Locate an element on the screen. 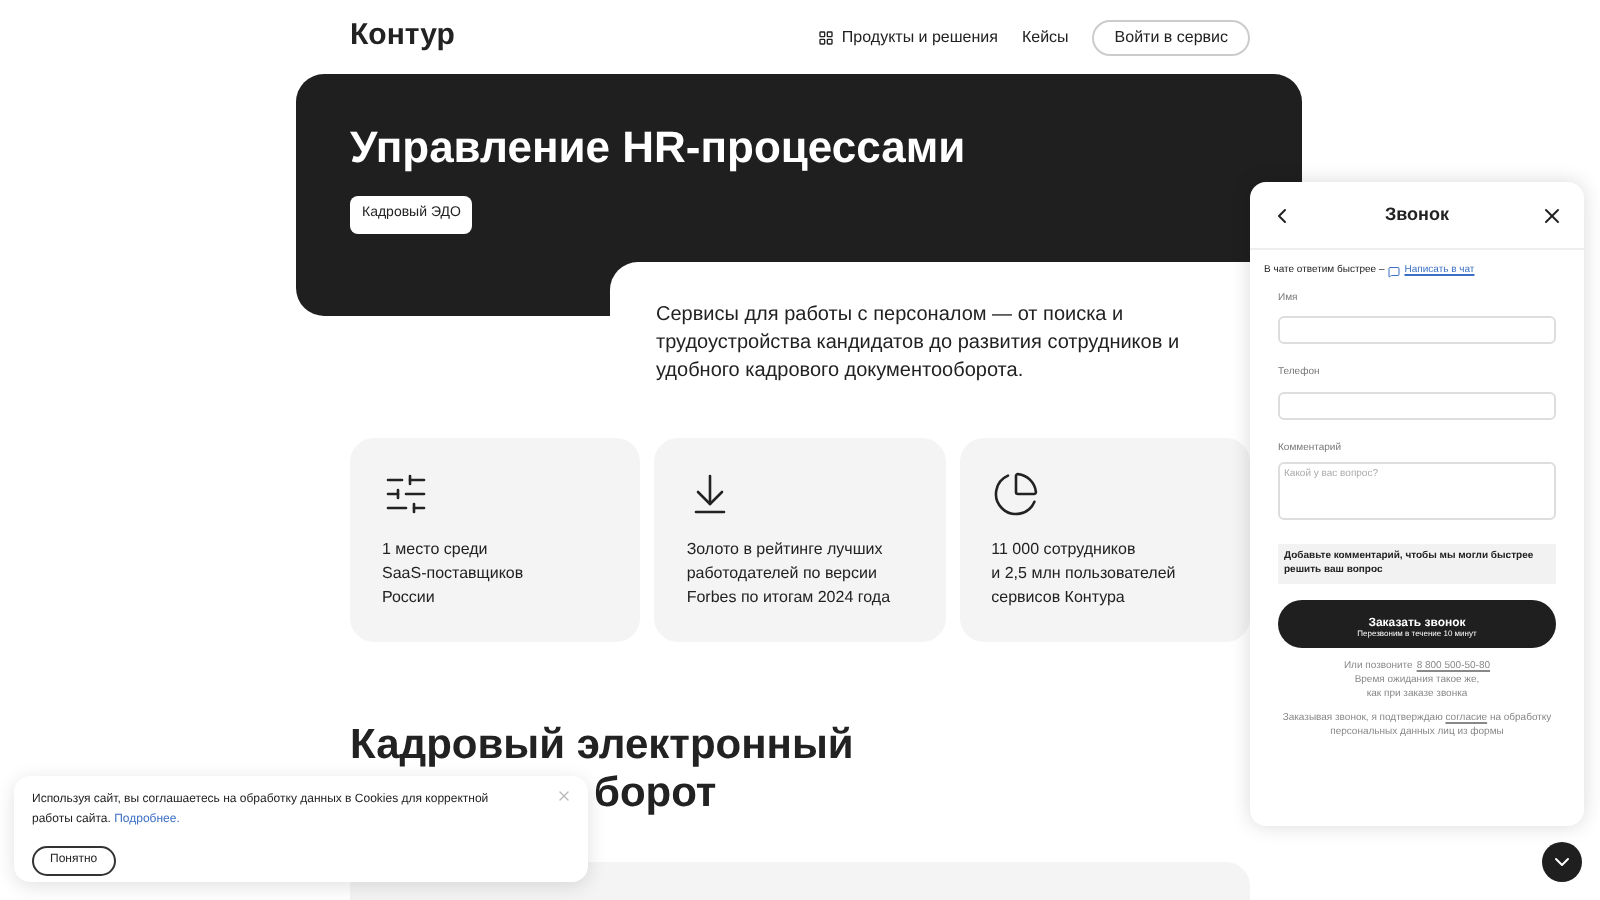 The image size is (1600, 900). hero-description: Сервисы для работы с персоналом — от поиска и трудоустройства кандидатов до развития сотрудников и удобного кадрового документооборота. is located at coordinates (919, 344).